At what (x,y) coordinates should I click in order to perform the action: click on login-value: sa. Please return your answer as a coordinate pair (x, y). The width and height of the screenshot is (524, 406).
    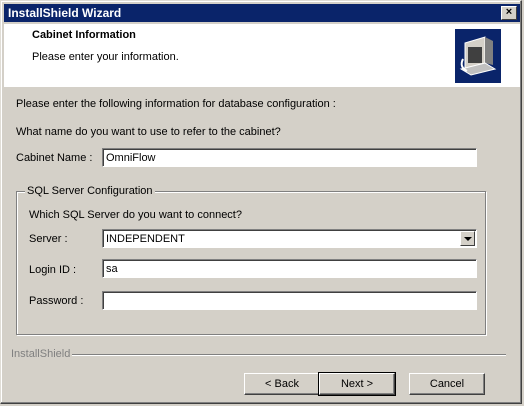
    Looking at the image, I should click on (112, 269).